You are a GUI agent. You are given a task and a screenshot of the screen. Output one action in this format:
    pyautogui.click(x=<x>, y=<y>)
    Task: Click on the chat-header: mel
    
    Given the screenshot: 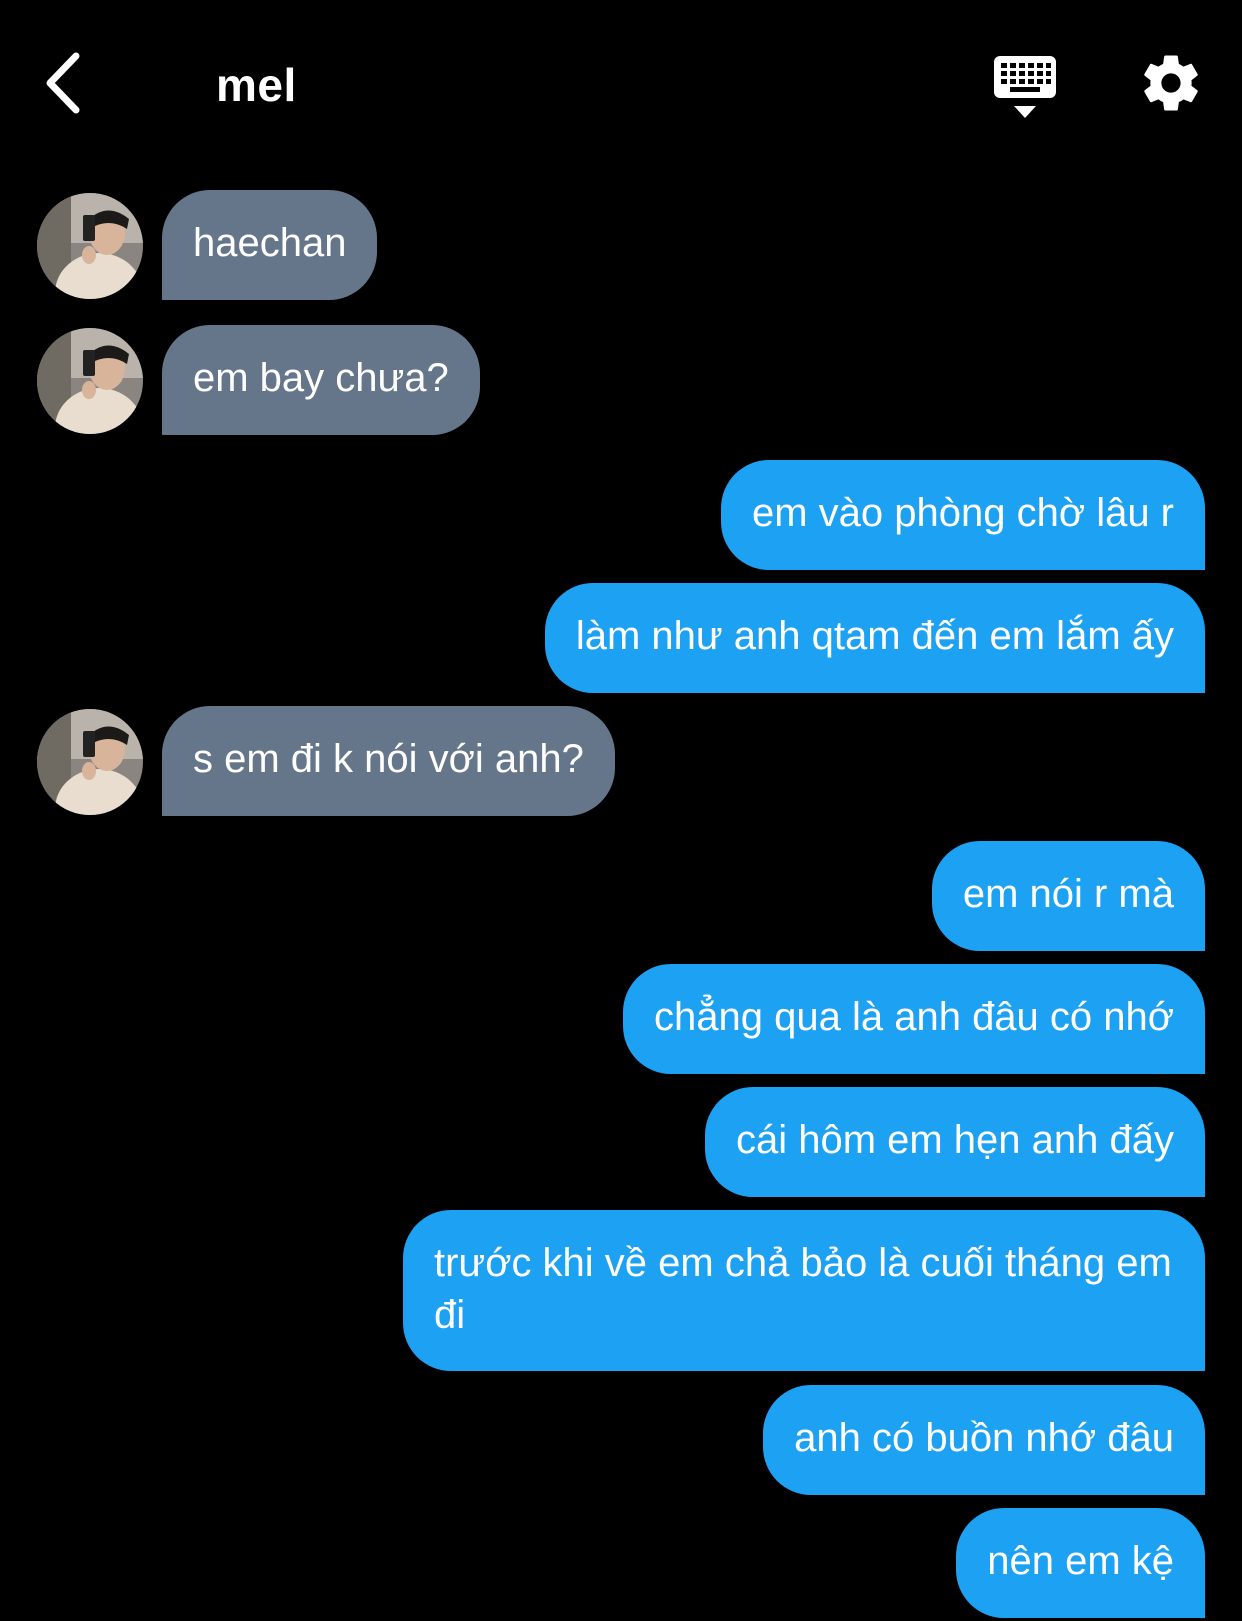 What is the action you would take?
    pyautogui.click(x=621, y=85)
    